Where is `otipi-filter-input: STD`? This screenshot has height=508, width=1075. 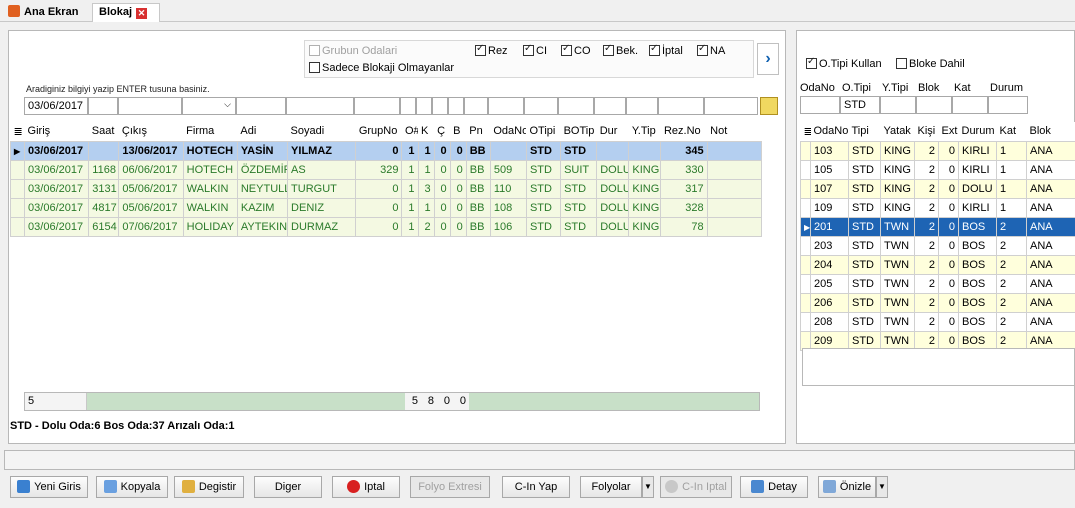
otipi-filter-input: STD is located at coordinates (860, 105).